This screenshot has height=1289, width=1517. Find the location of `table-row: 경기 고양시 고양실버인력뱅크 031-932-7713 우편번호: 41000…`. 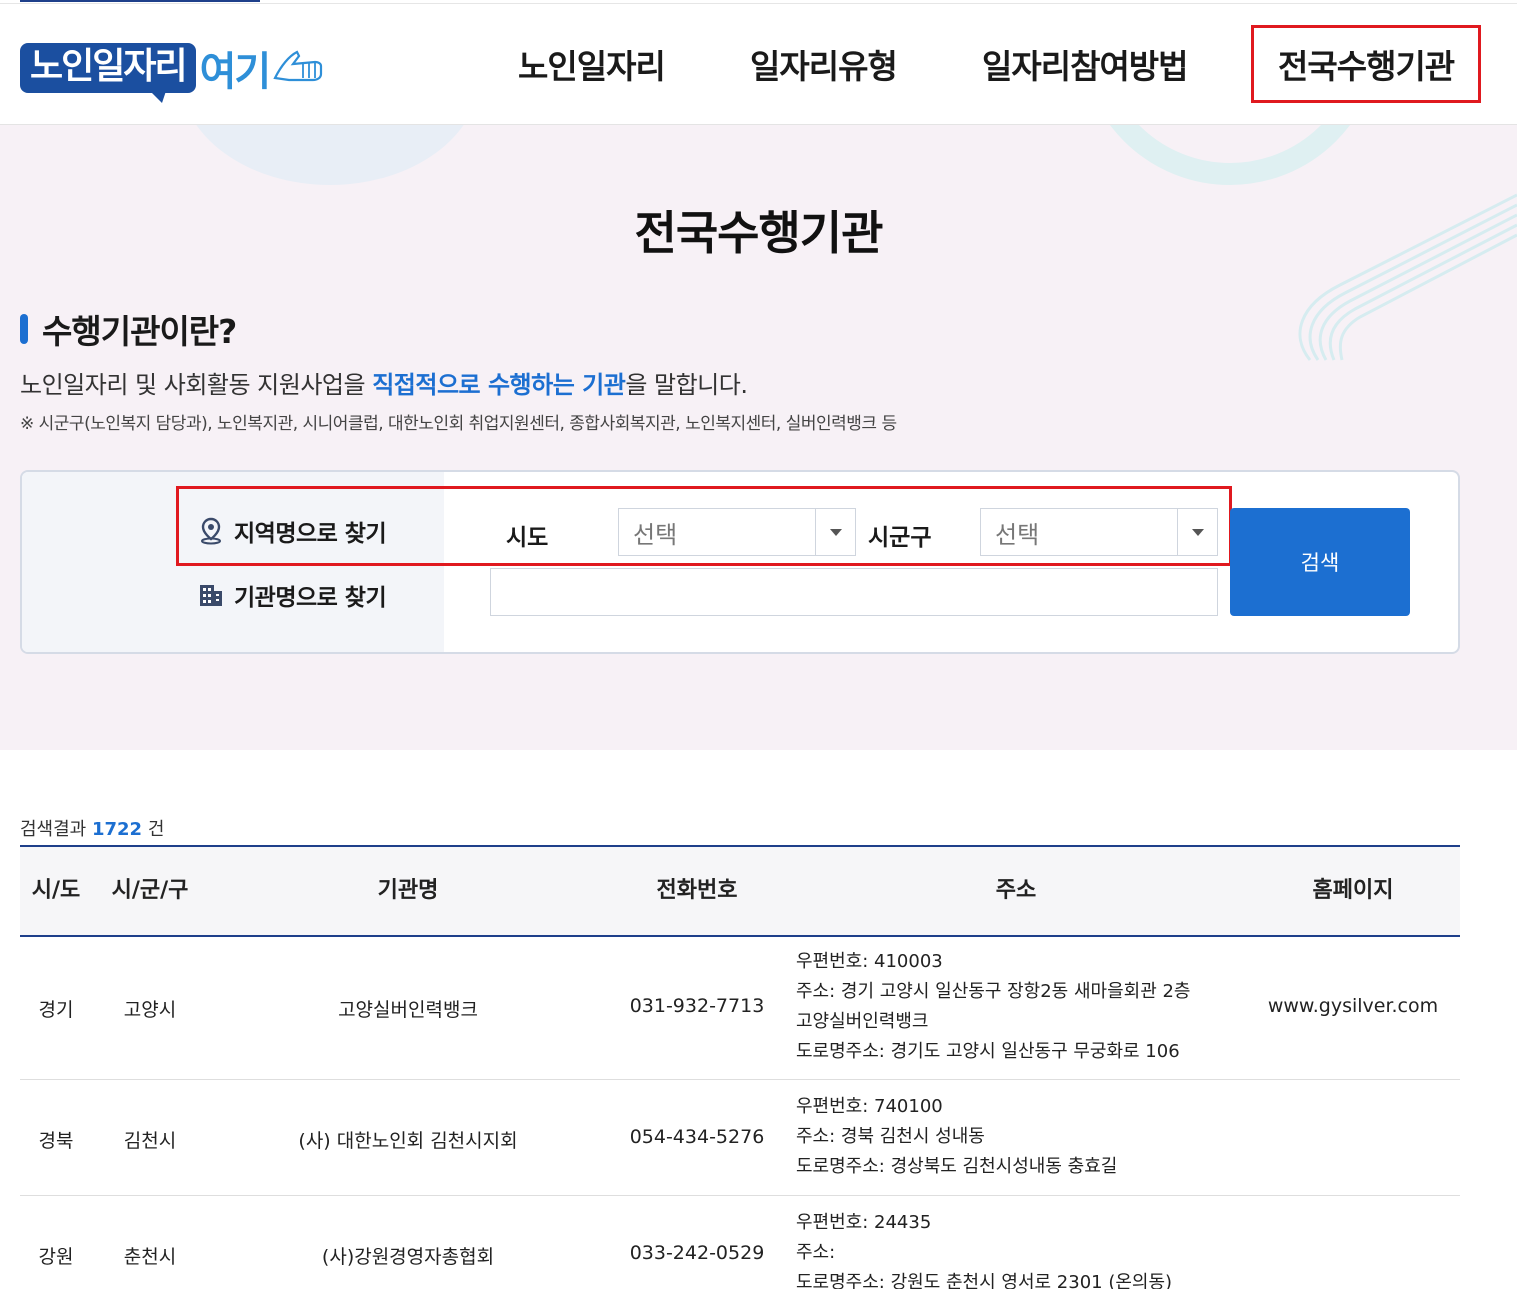

table-row: 경기 고양시 고양실버인력뱅크 031-932-7713 우편번호: 41000… is located at coordinates (740, 1008).